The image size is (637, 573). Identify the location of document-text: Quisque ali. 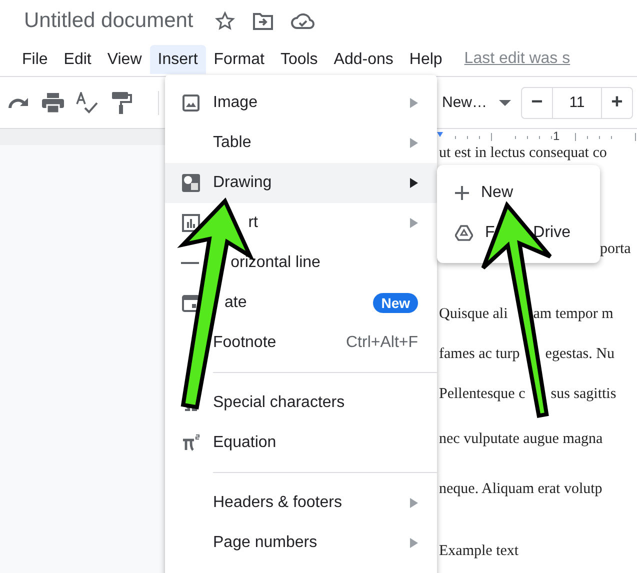
(473, 314).